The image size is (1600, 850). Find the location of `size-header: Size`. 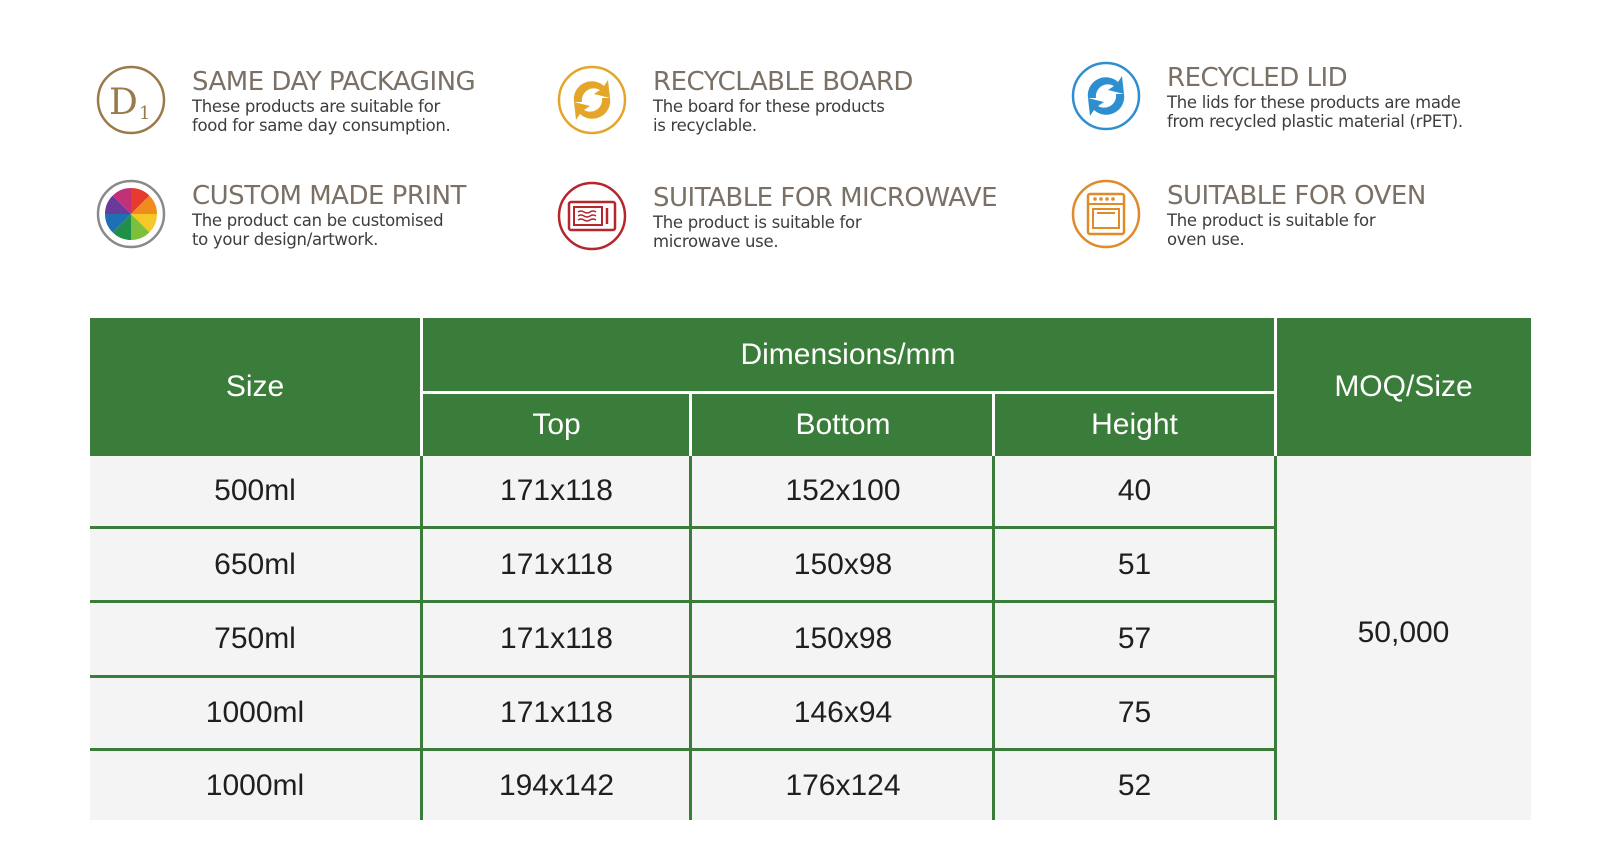

size-header: Size is located at coordinates (255, 387).